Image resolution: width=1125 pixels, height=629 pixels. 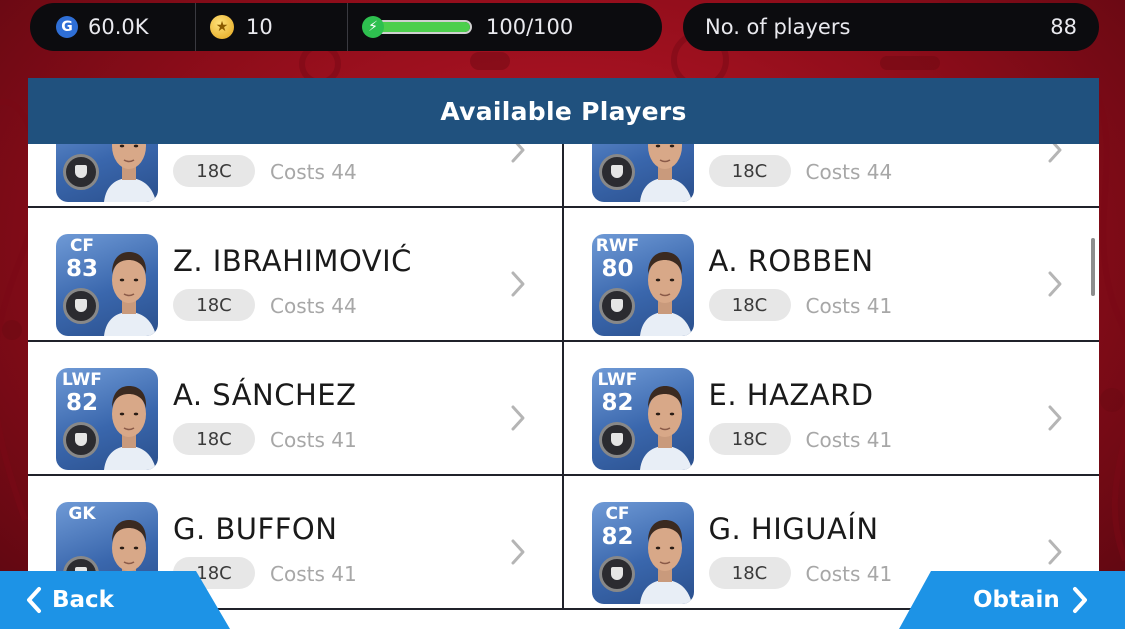 I want to click on gp-display: G 60.0K, so click(x=112, y=27).